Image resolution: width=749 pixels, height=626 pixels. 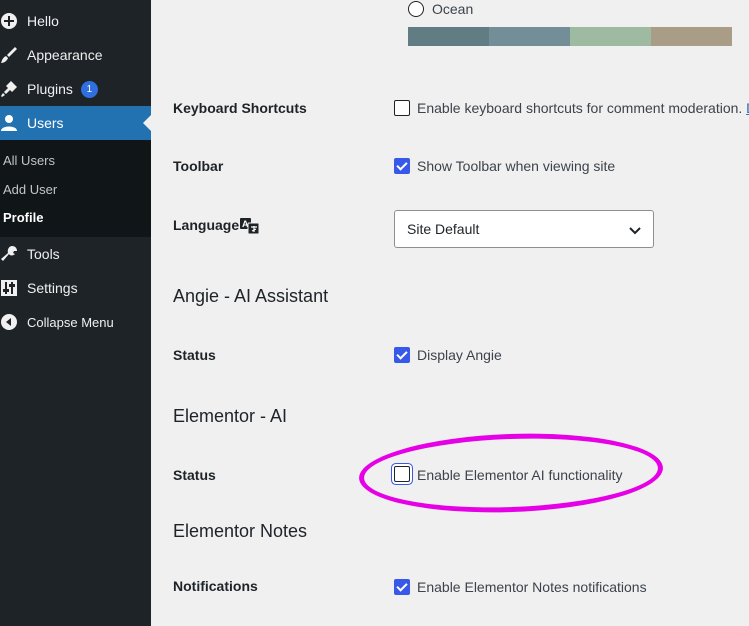 I want to click on plugin-icon, so click(x=9, y=89).